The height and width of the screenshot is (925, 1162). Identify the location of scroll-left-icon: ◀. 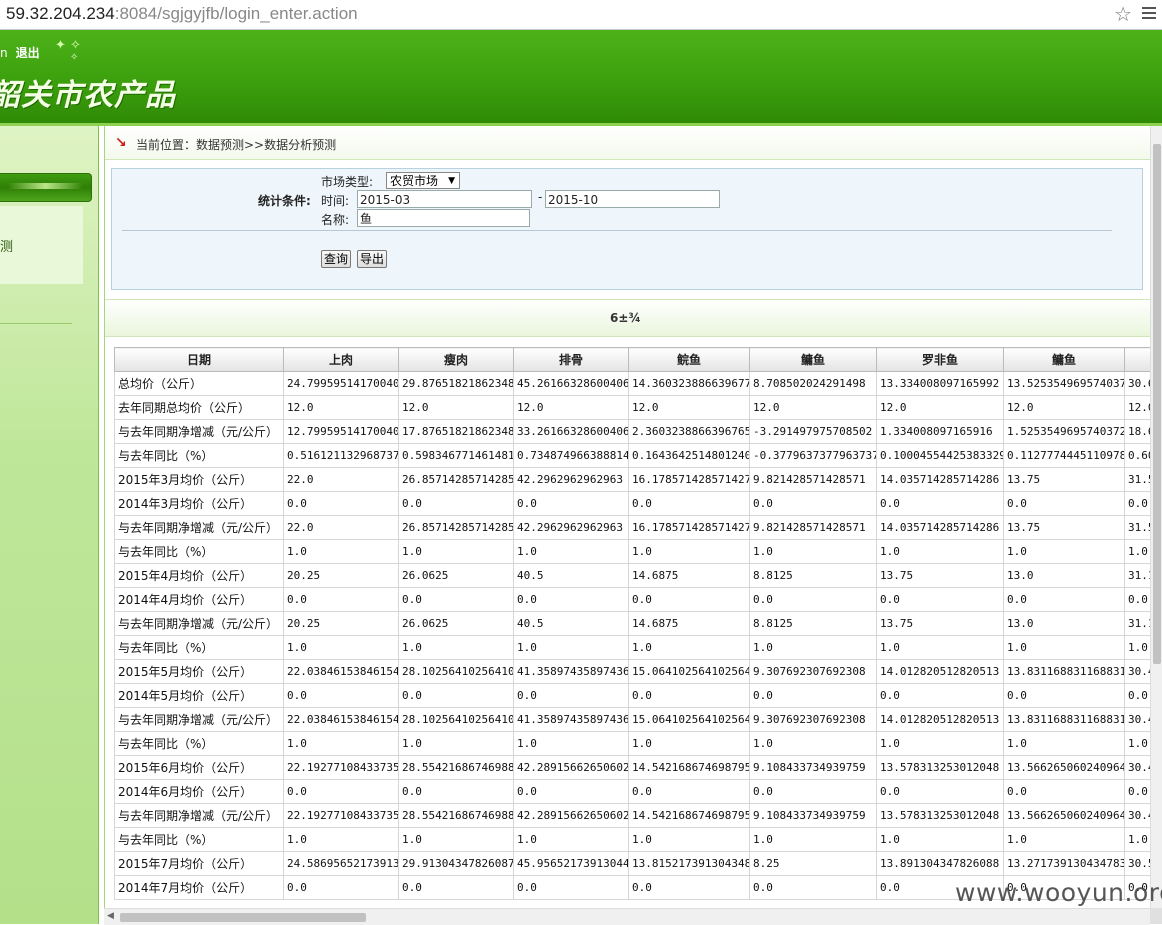
(110, 916).